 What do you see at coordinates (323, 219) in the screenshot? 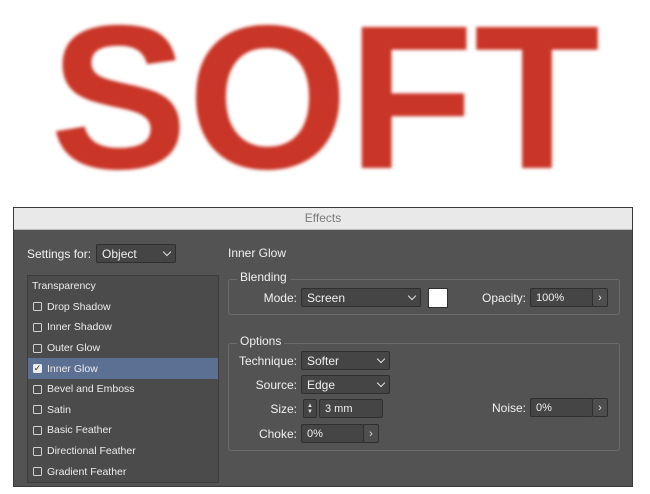
I see `dialog-title: Effects` at bounding box center [323, 219].